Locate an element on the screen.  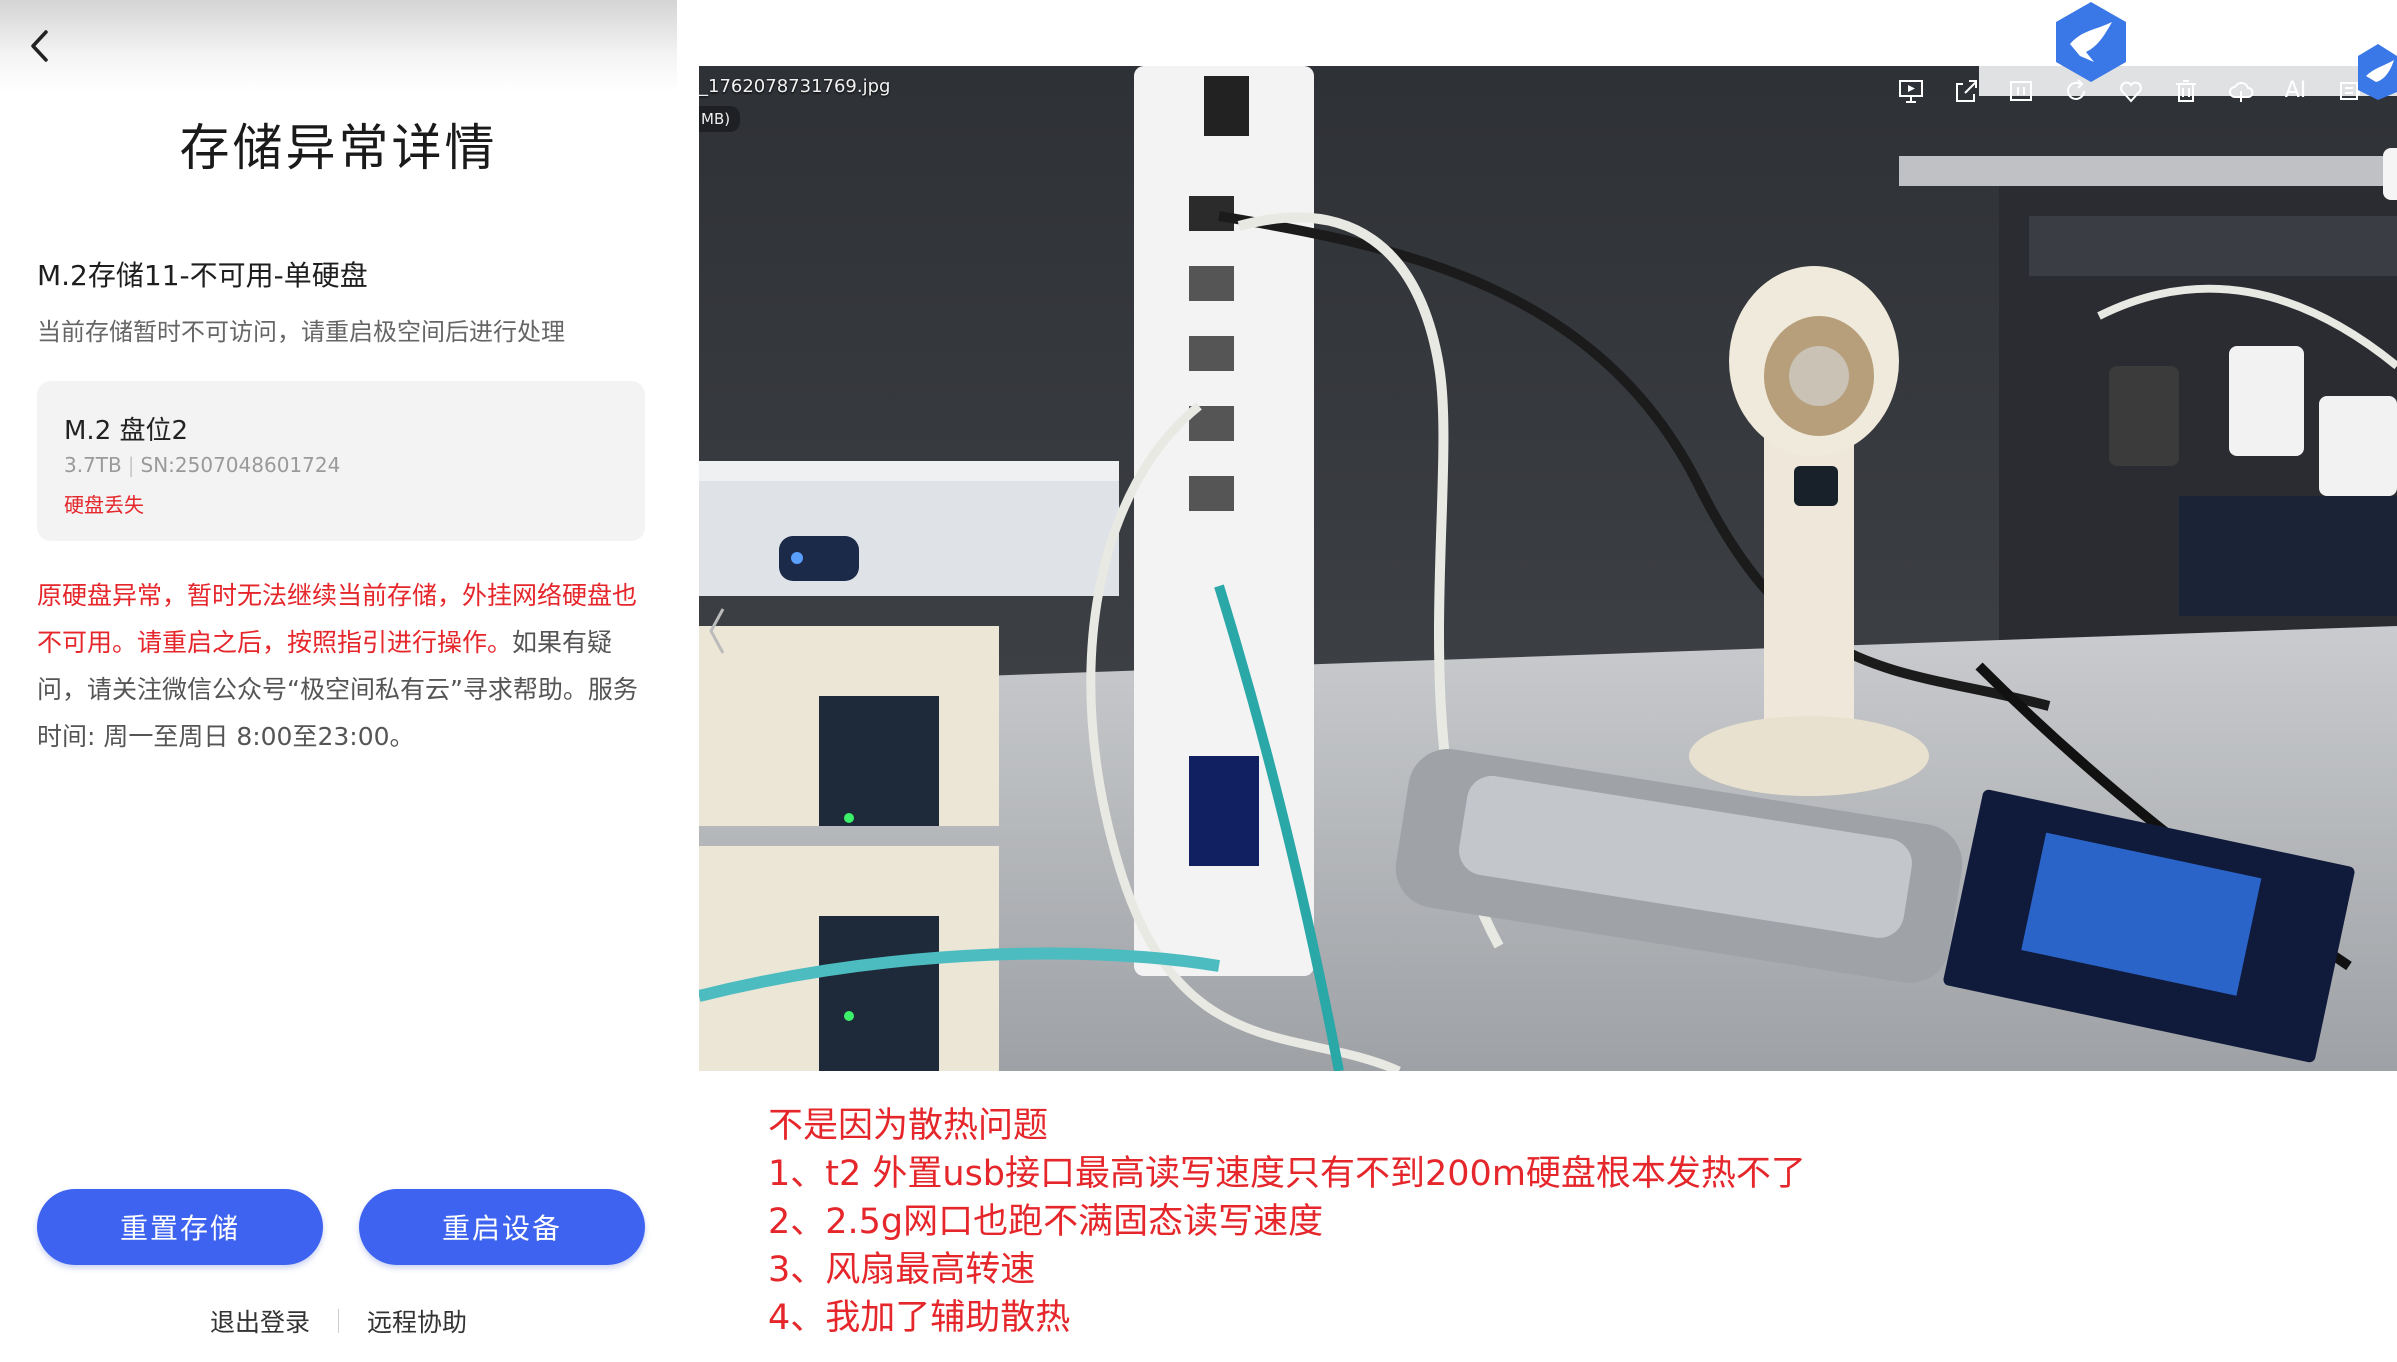
storage-description: 当前存储暂时不可访问，请重启极空间后进行处理 is located at coordinates (301, 332).